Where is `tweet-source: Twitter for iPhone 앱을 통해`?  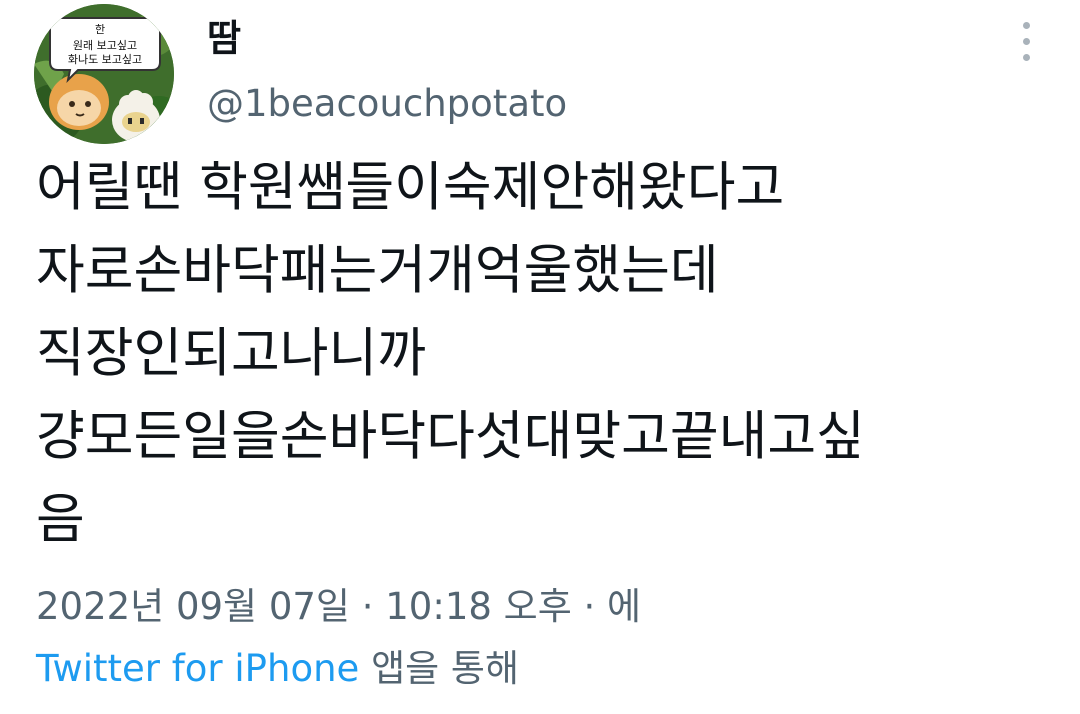 tweet-source: Twitter for iPhone 앱을 통해 is located at coordinates (277, 669).